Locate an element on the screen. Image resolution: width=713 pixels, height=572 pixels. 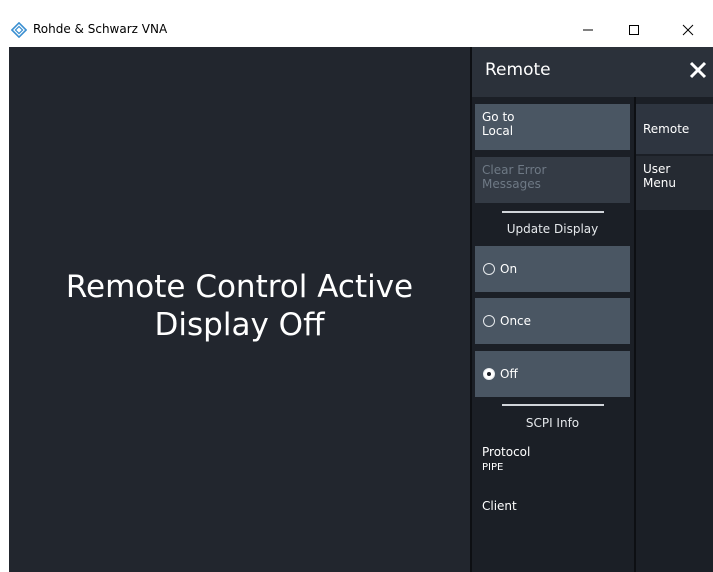
minimize-icon is located at coordinates (588, 30).